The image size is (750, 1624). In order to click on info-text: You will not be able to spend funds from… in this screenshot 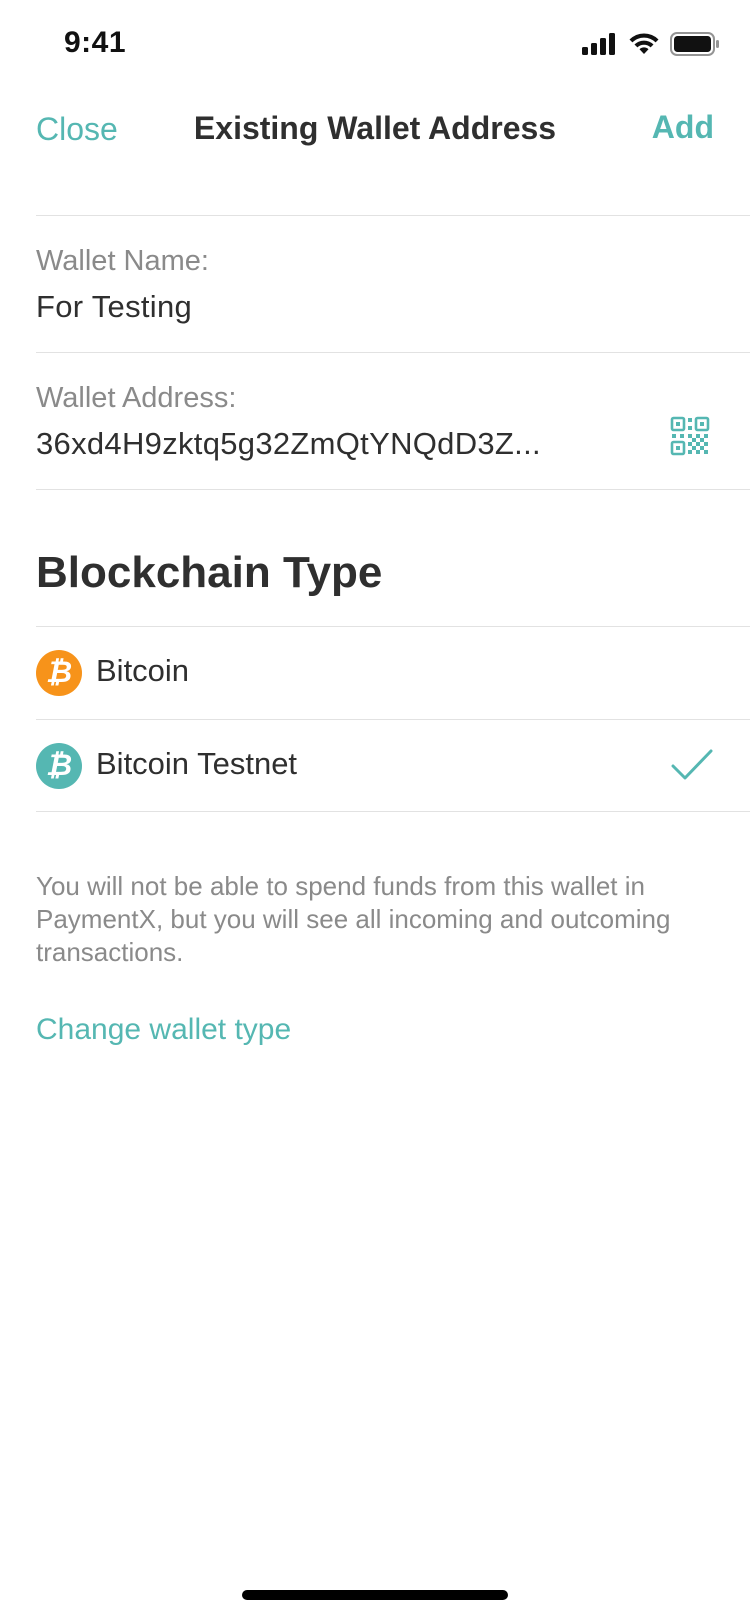, I will do `click(353, 919)`.